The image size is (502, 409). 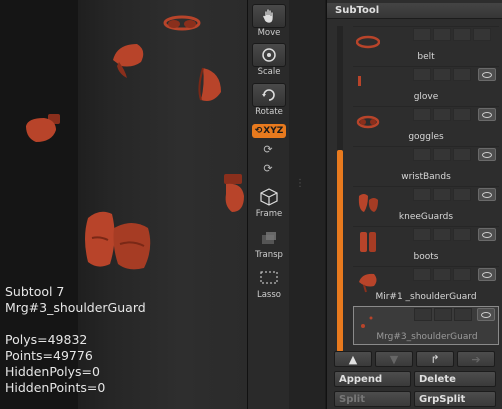 I want to click on xyz-symmetry-toggle: ⟲ XYZ, so click(x=269, y=131).